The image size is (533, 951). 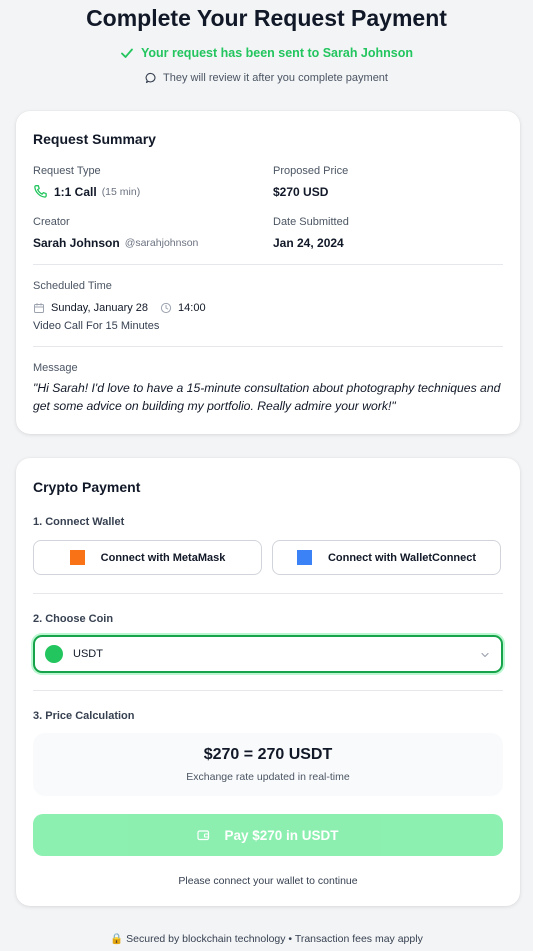 What do you see at coordinates (39, 308) in the screenshot?
I see `calendar-icon` at bounding box center [39, 308].